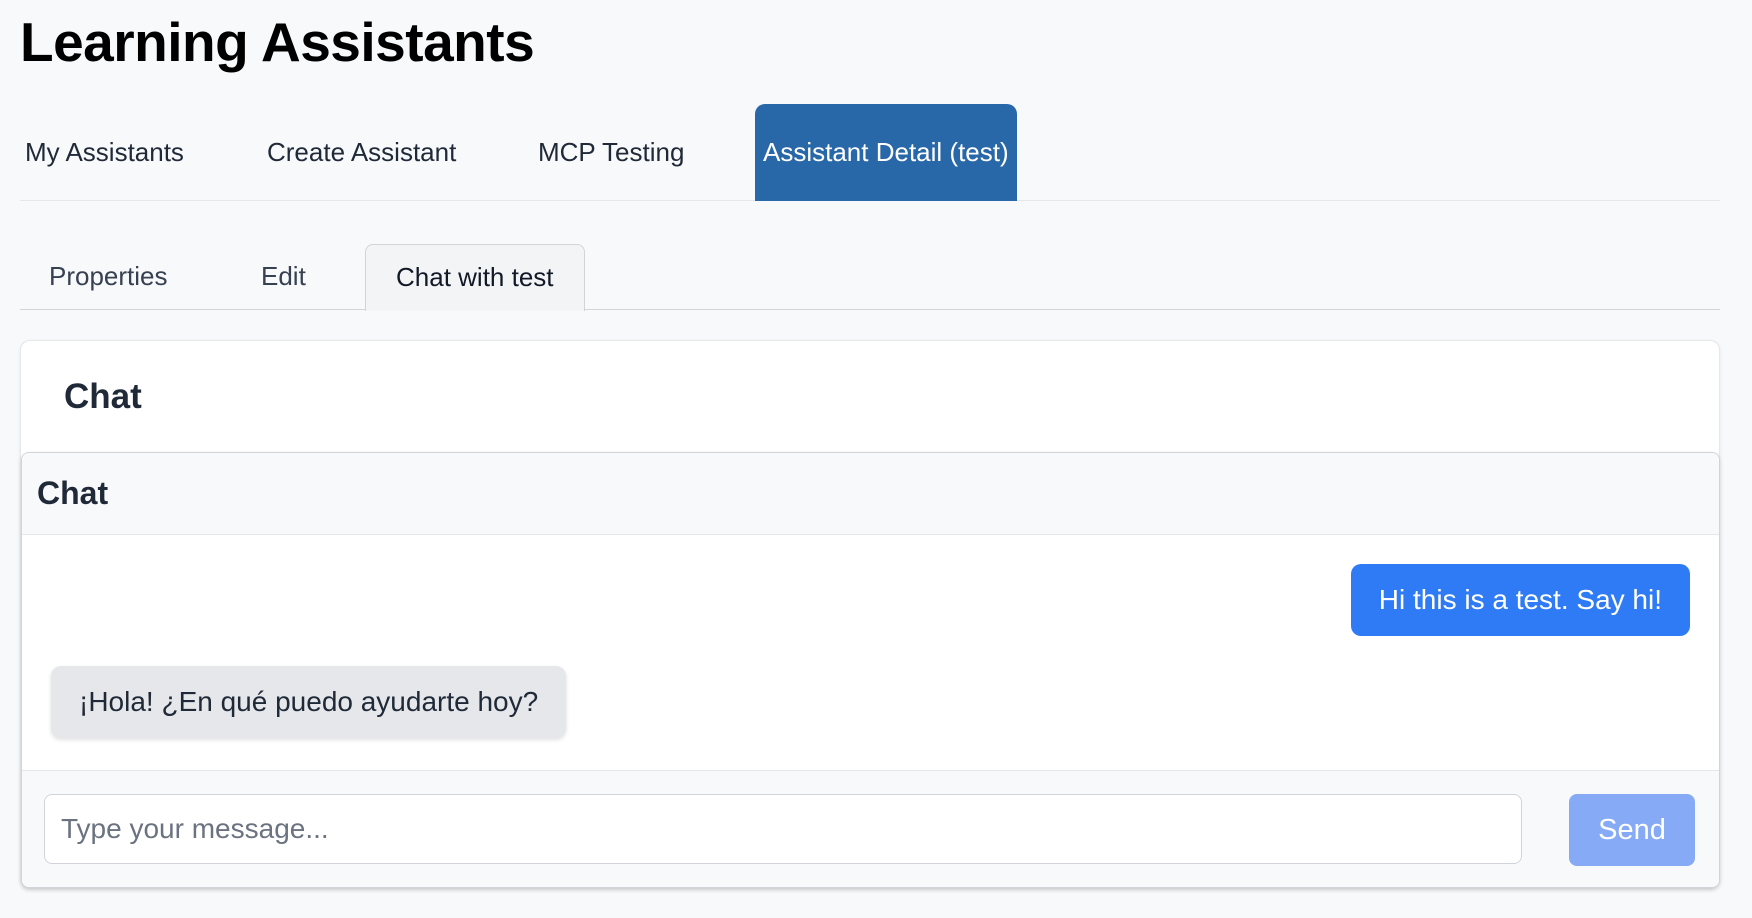 The image size is (1752, 918). Describe the element at coordinates (104, 152) in the screenshot. I see `tab-my-assistants: My Assistants` at that location.